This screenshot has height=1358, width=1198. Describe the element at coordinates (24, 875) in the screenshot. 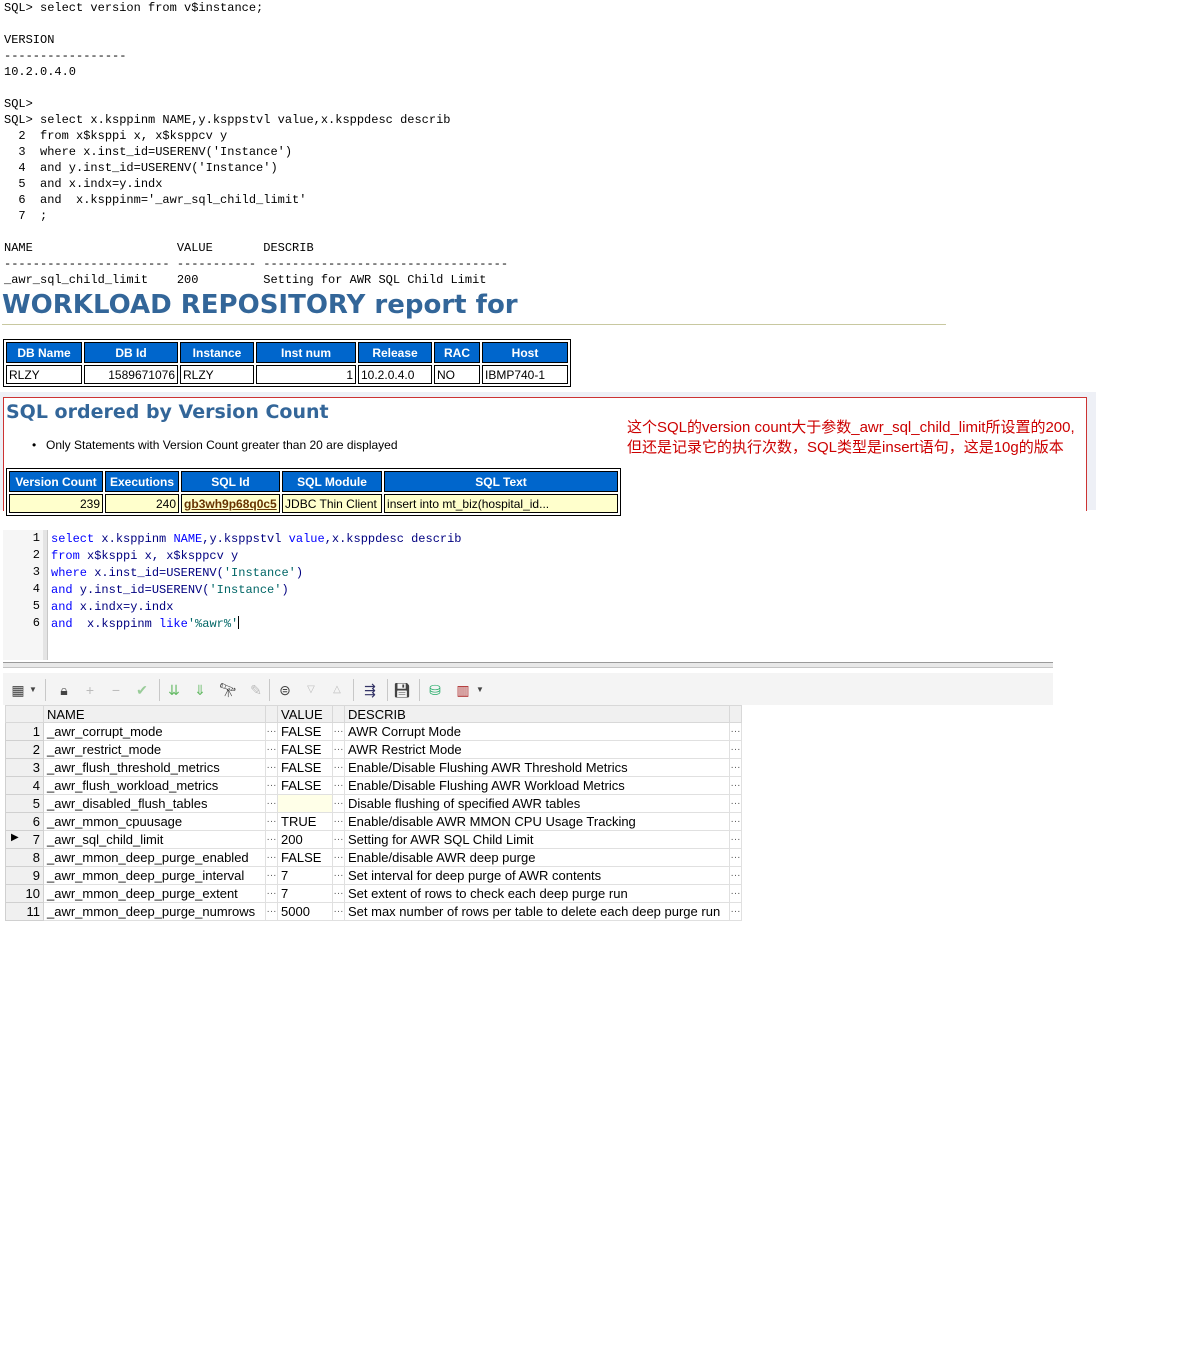

I see `row-number-cell: 9` at that location.